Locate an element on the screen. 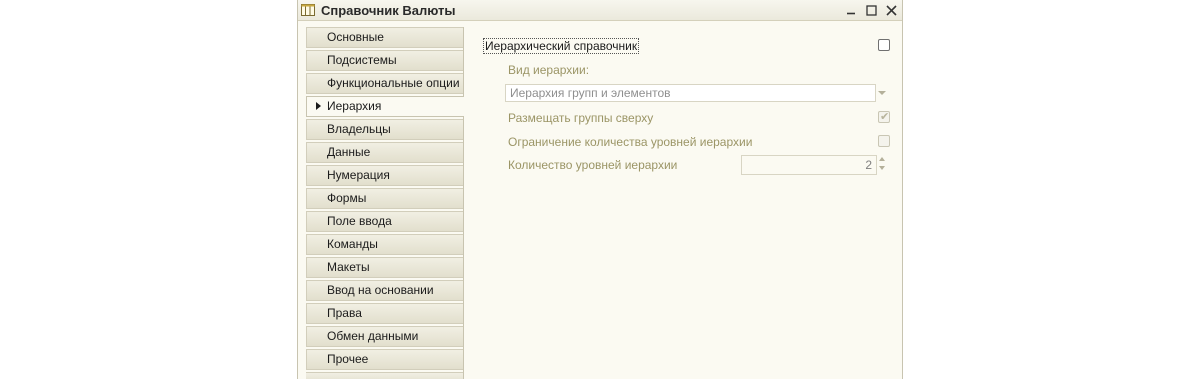 The width and height of the screenshot is (1200, 379). levels-count-input: 2 is located at coordinates (809, 165).